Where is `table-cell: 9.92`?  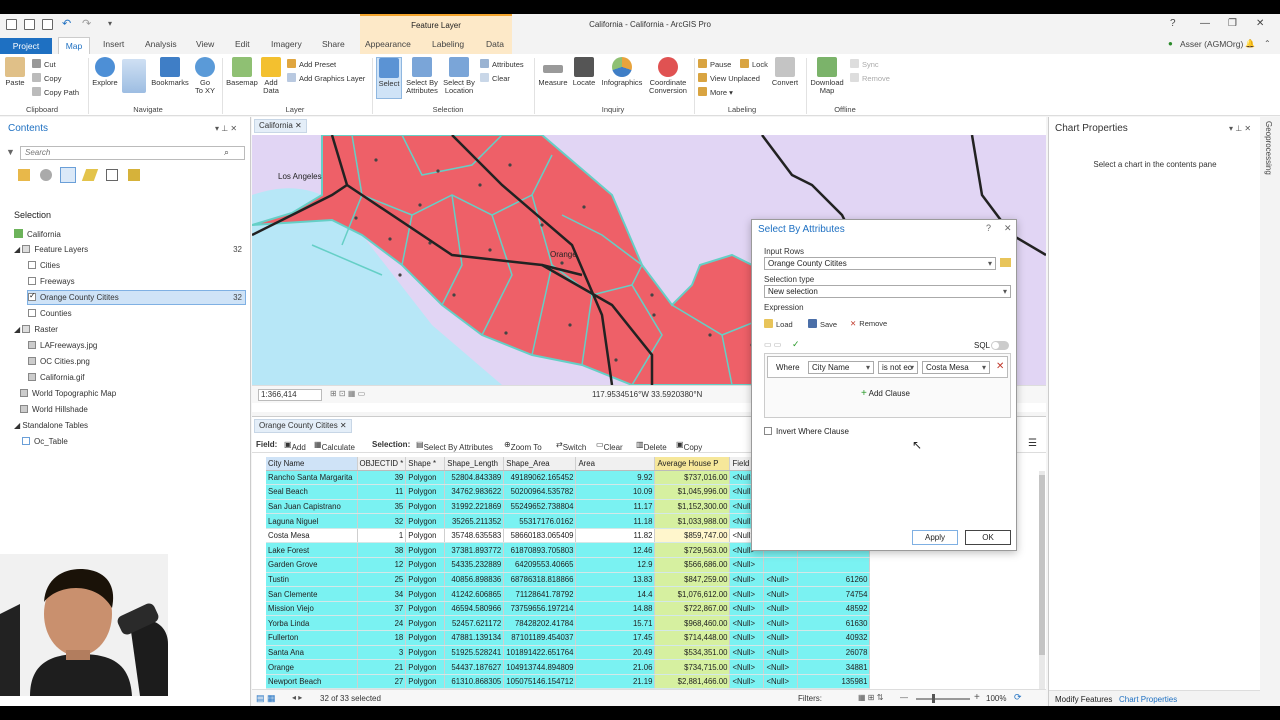
table-cell: 9.92 is located at coordinates (615, 478).